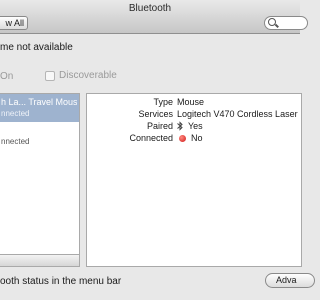 The width and height of the screenshot is (320, 300). What do you see at coordinates (155, 114) in the screenshot?
I see `detail-label-services: Services` at bounding box center [155, 114].